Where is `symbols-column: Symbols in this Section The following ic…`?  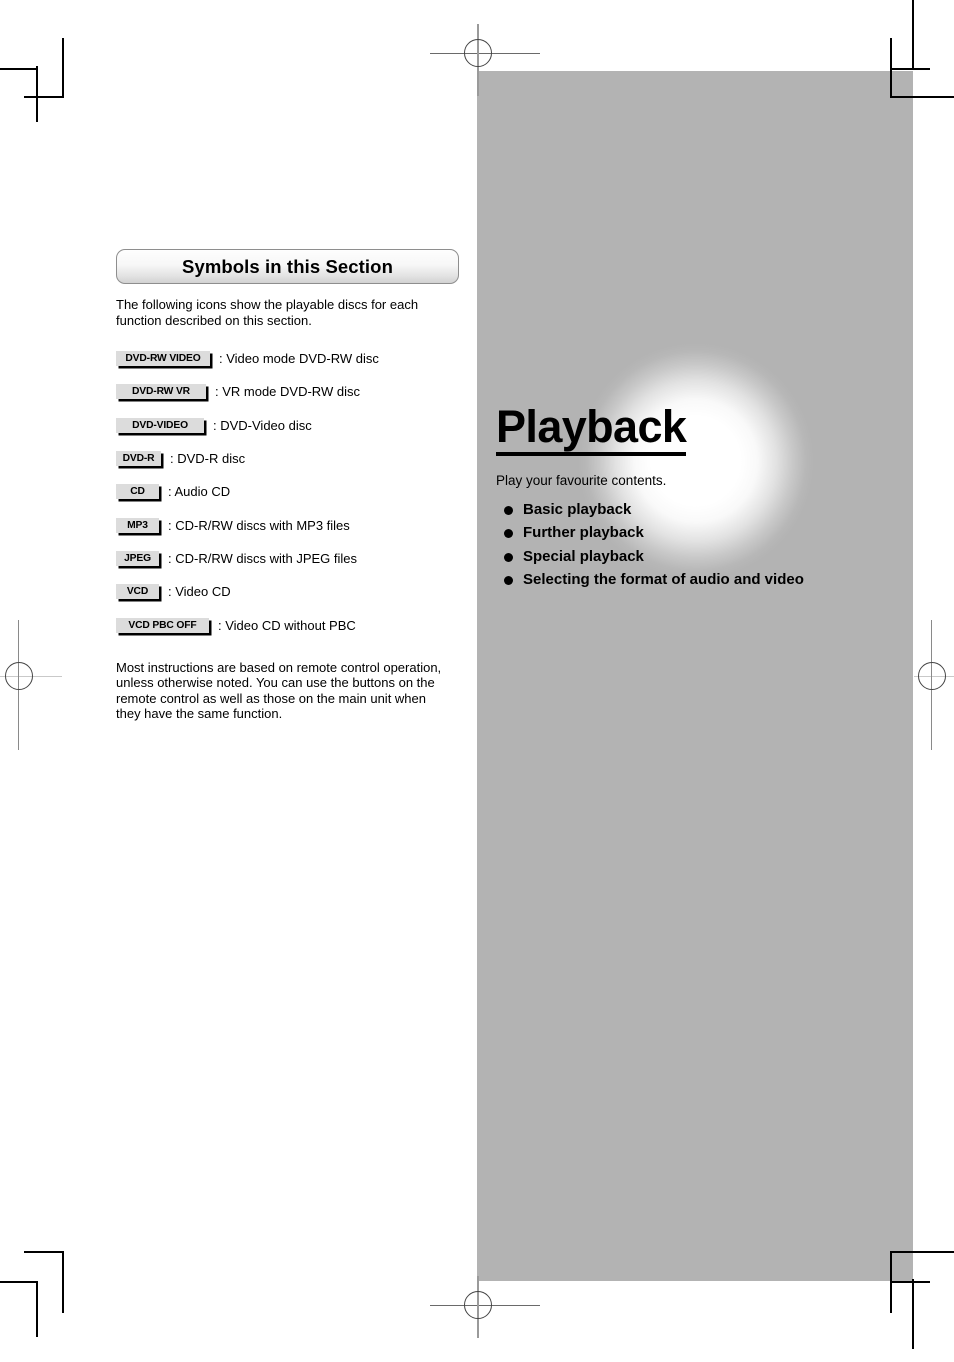
symbols-column: Symbols in this Section The following ic… is located at coordinates (288, 485).